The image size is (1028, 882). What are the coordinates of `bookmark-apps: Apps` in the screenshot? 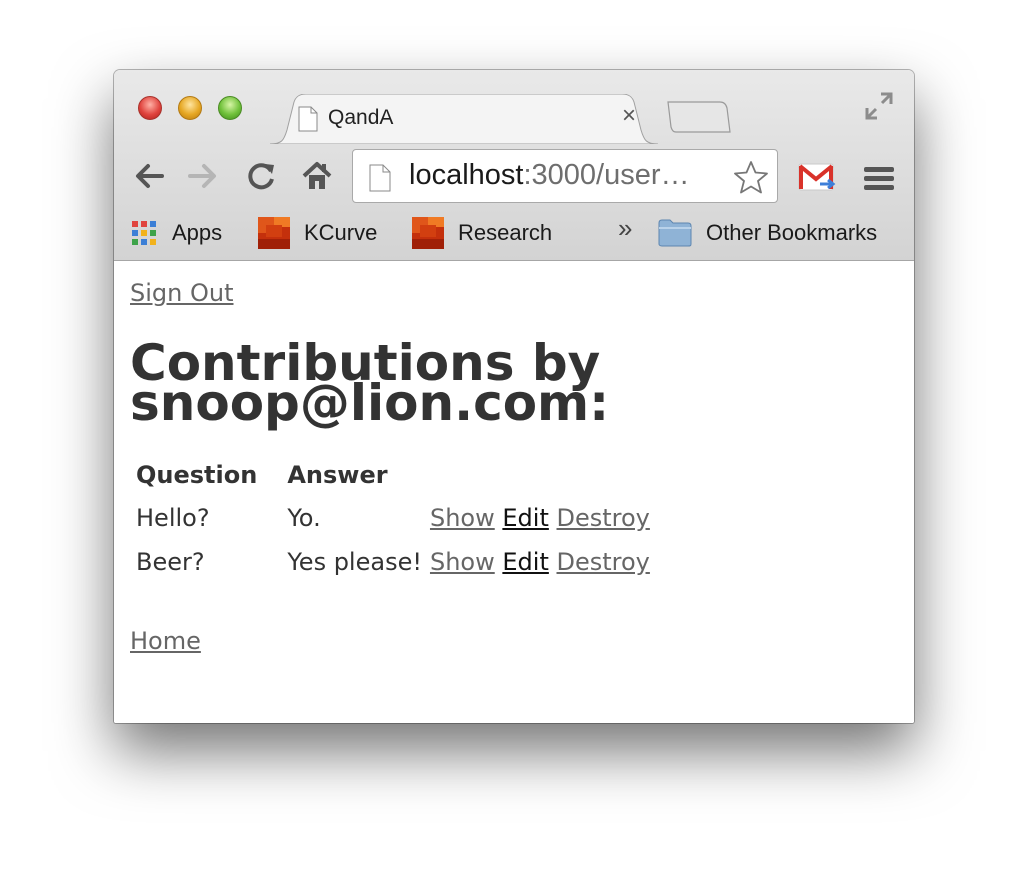 It's located at (176, 233).